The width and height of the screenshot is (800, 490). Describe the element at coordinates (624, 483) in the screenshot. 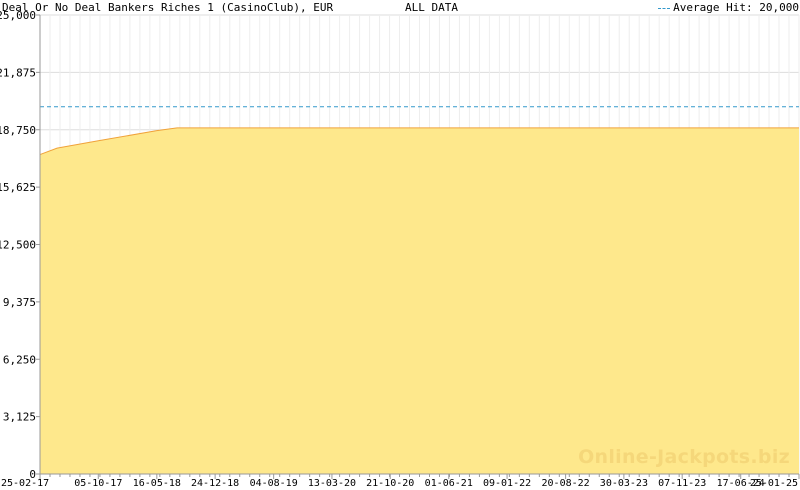

I see `x-tick-label: 30-03-23` at that location.